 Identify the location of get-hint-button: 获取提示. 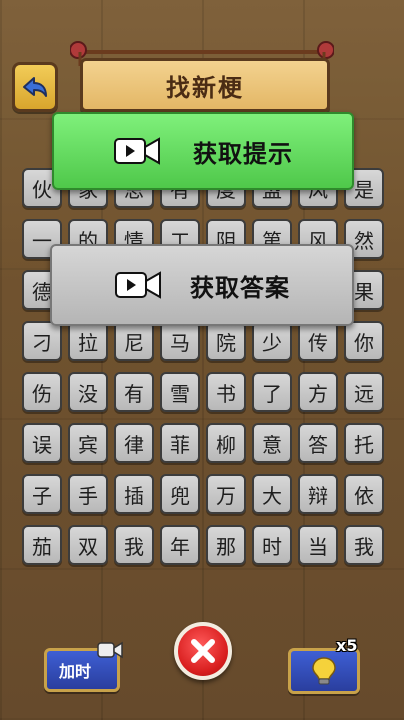
(203, 151).